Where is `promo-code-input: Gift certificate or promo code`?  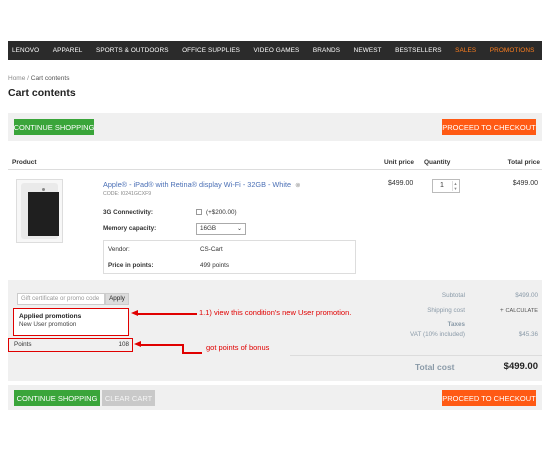 promo-code-input: Gift certificate or promo code is located at coordinates (61, 299).